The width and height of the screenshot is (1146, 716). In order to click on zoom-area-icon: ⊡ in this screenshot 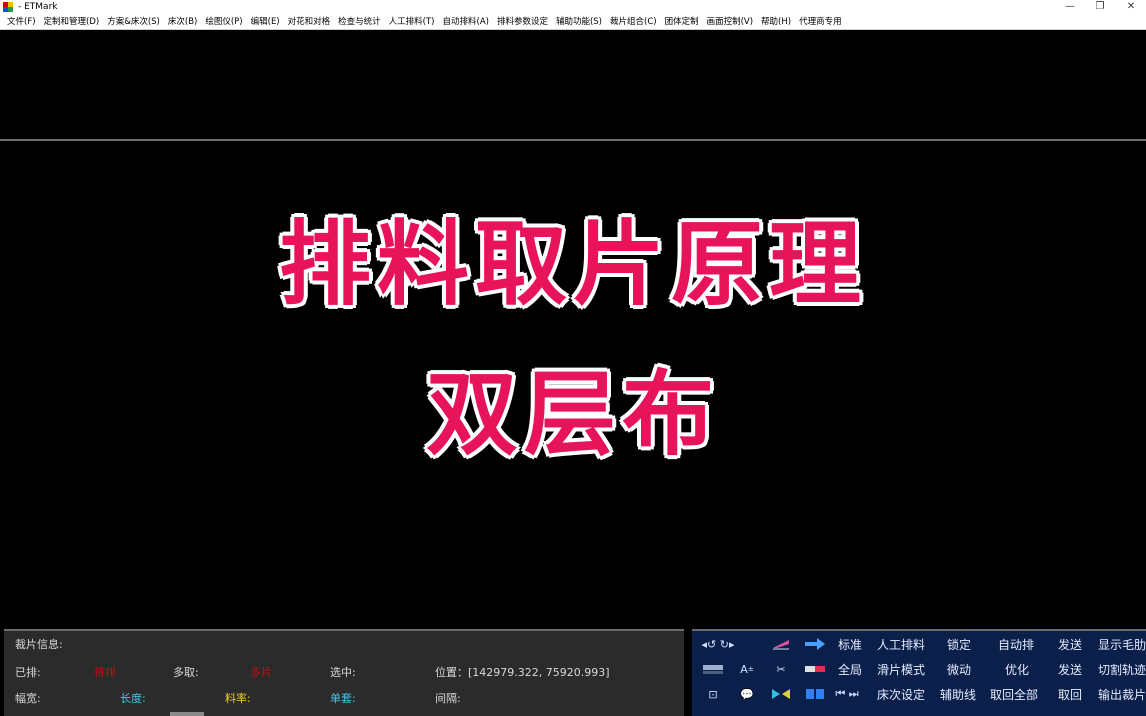, I will do `click(713, 694)`.